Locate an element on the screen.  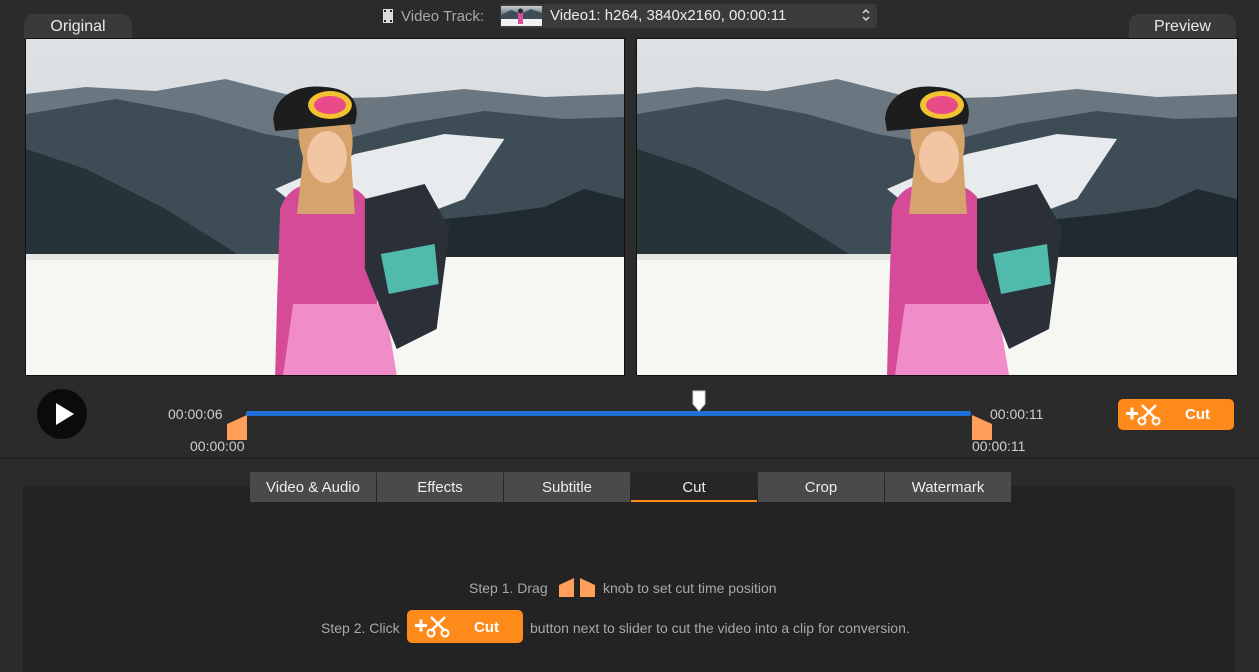
cut-end-knob is located at coordinates (982, 427).